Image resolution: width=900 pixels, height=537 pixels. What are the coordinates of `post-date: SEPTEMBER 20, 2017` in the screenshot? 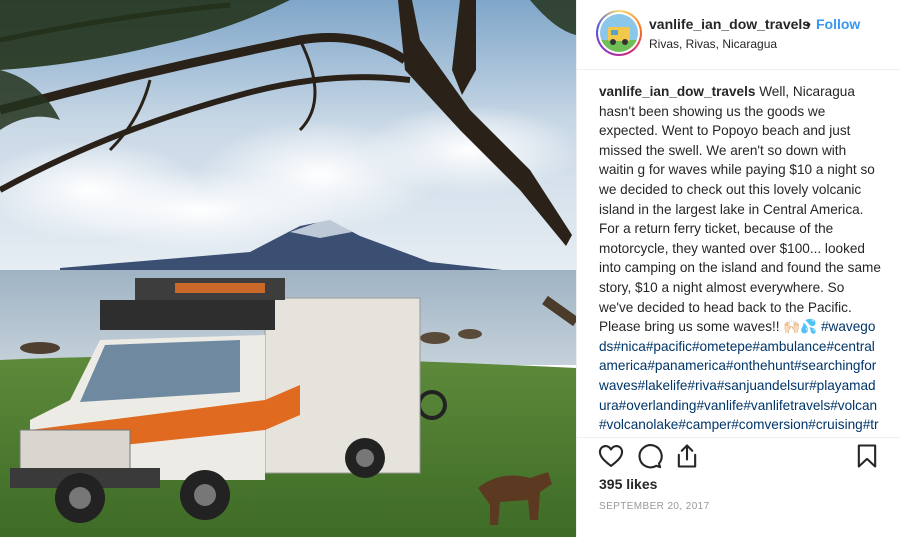 It's located at (654, 506).